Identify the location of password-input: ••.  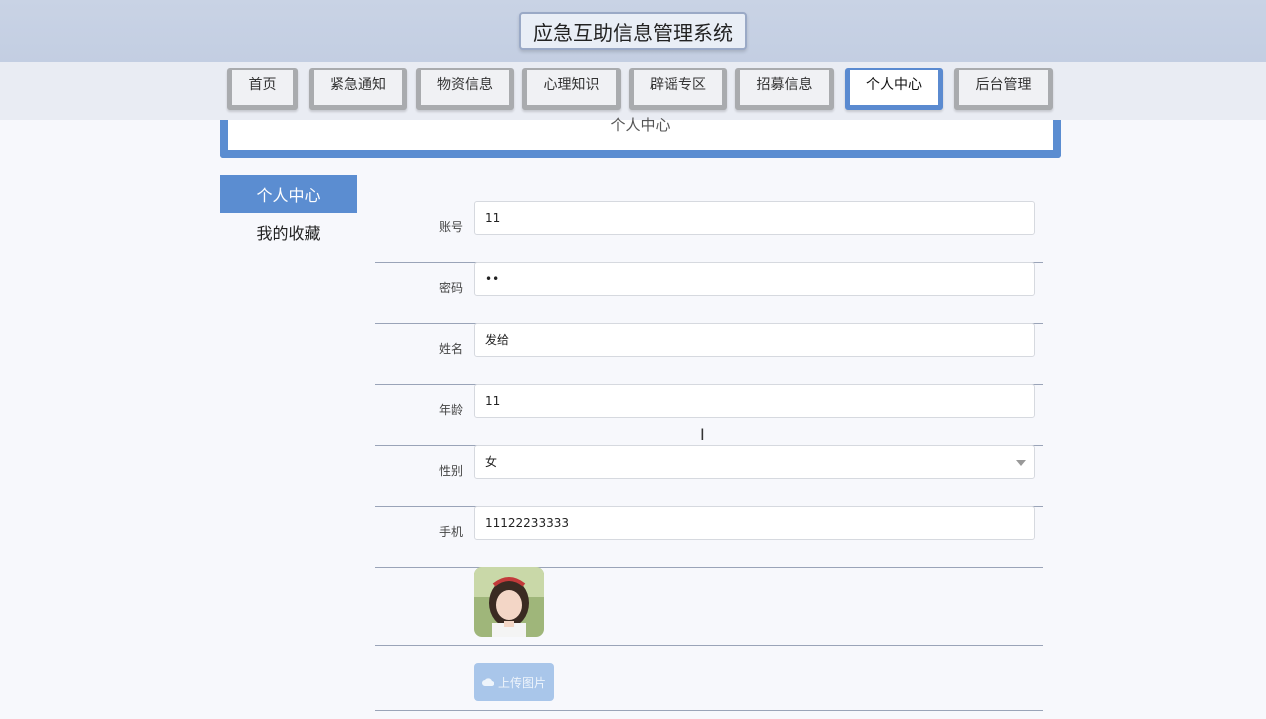
(754, 279).